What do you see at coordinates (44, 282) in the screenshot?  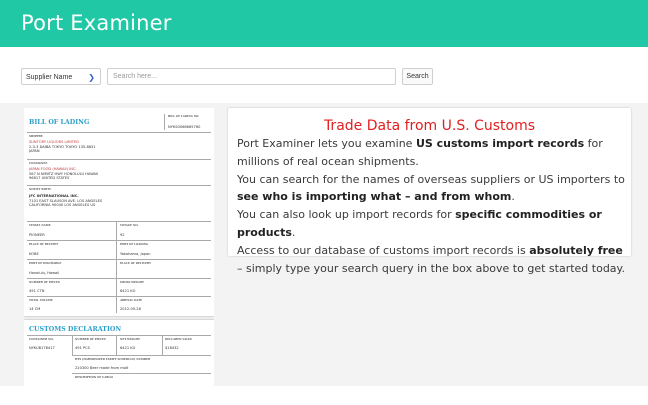 I see `pieces-label: NUMBER OF PIECES` at bounding box center [44, 282].